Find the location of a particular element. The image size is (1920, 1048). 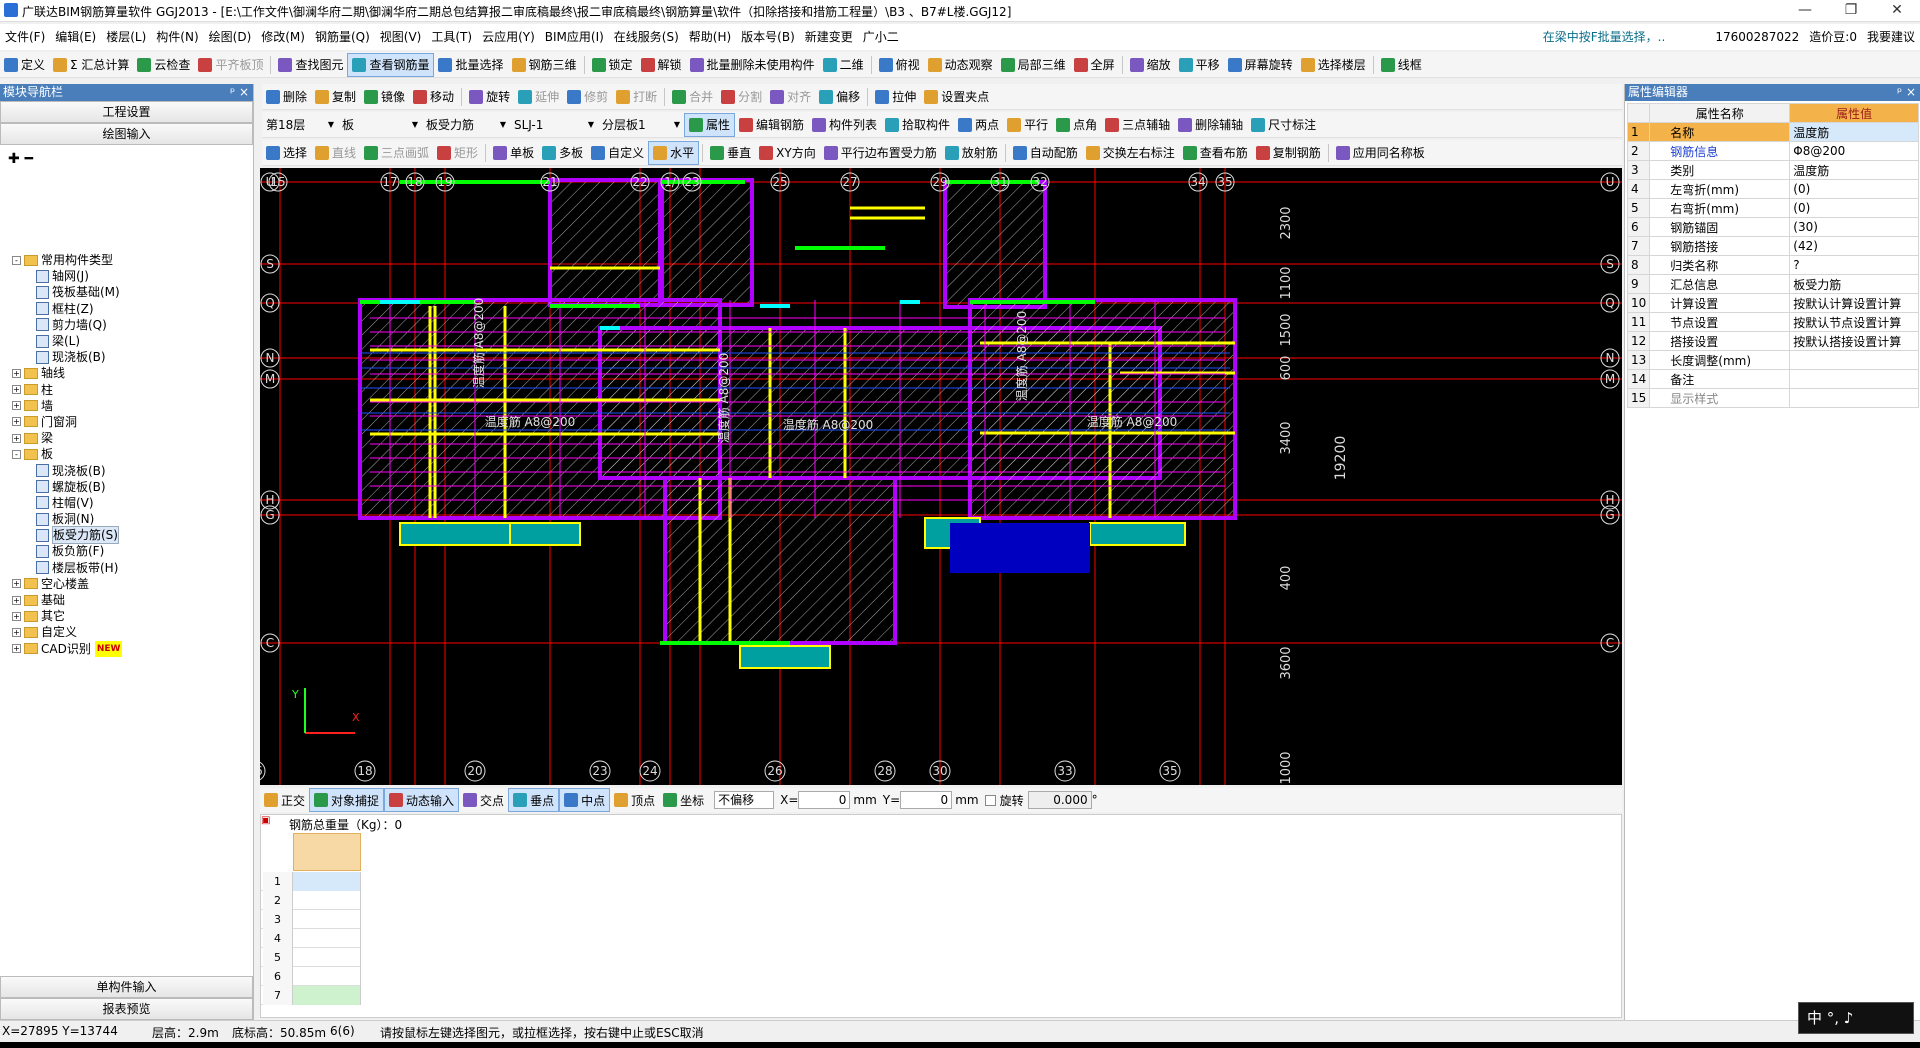

tree-node: 板洞(N) is located at coordinates (127, 519).